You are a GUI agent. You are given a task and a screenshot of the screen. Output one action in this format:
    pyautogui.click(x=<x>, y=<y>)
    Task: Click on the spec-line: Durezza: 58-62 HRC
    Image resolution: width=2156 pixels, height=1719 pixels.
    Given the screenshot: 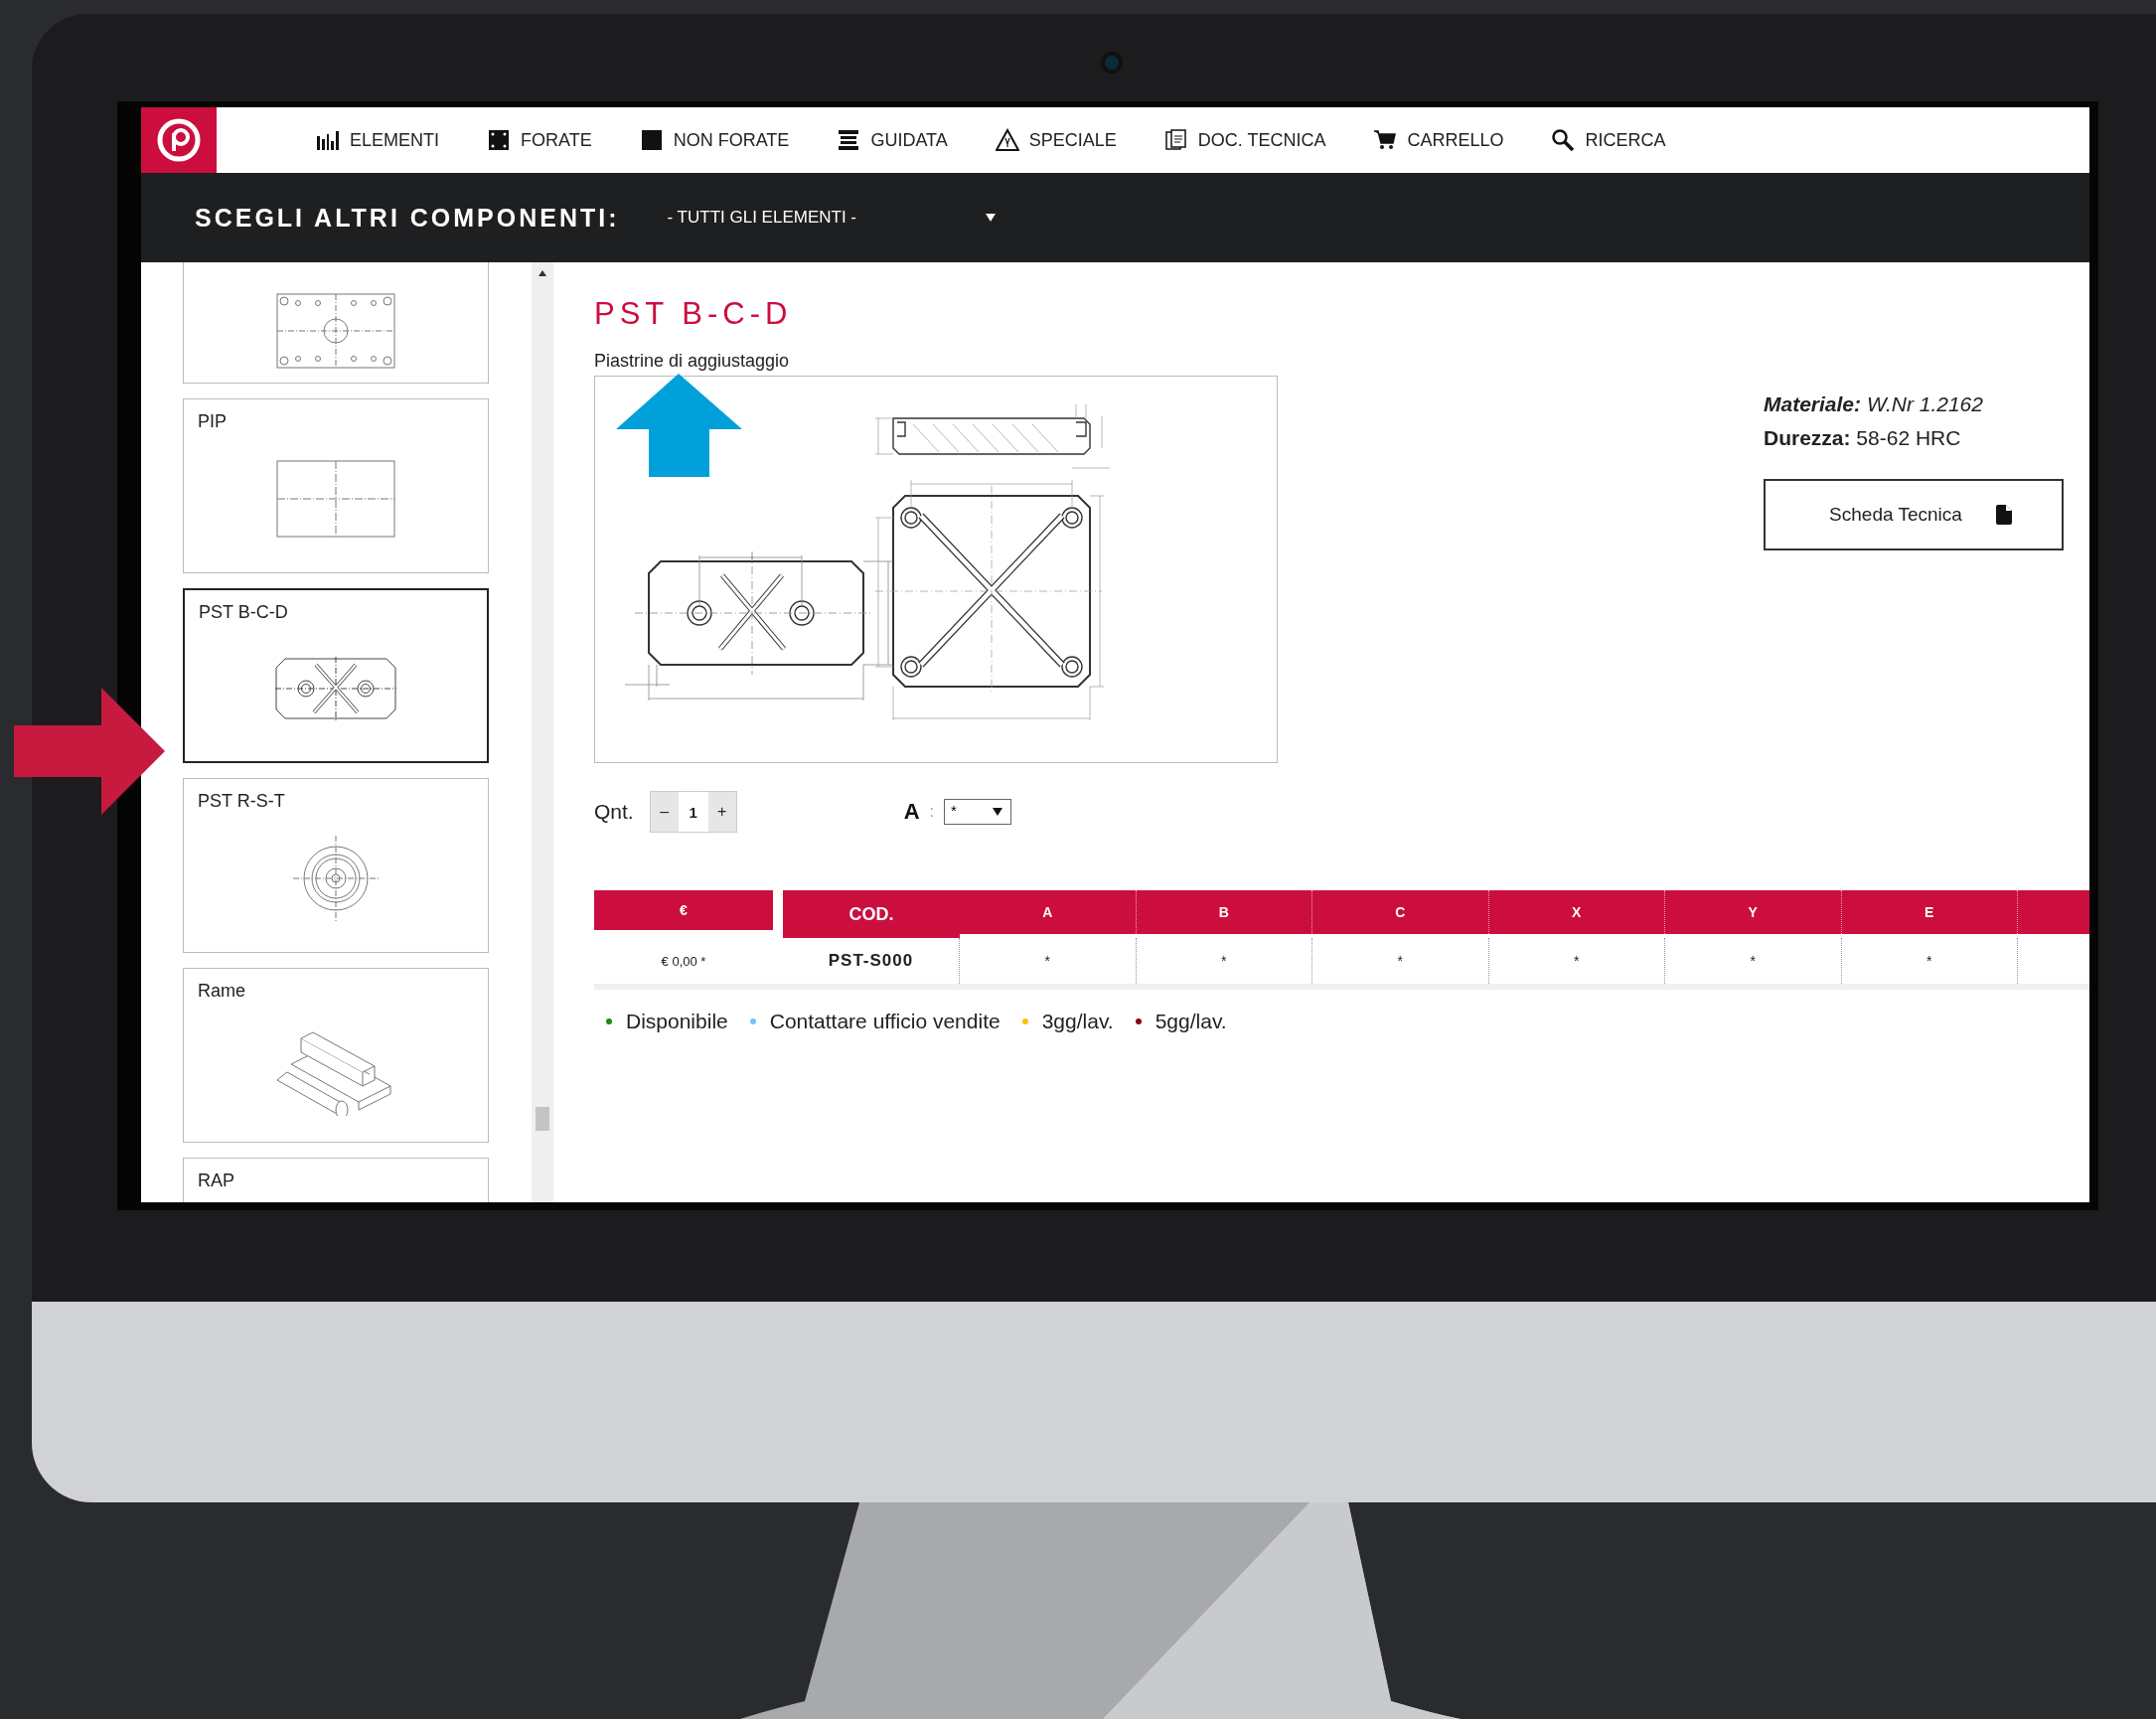 What is the action you would take?
    pyautogui.click(x=1863, y=438)
    